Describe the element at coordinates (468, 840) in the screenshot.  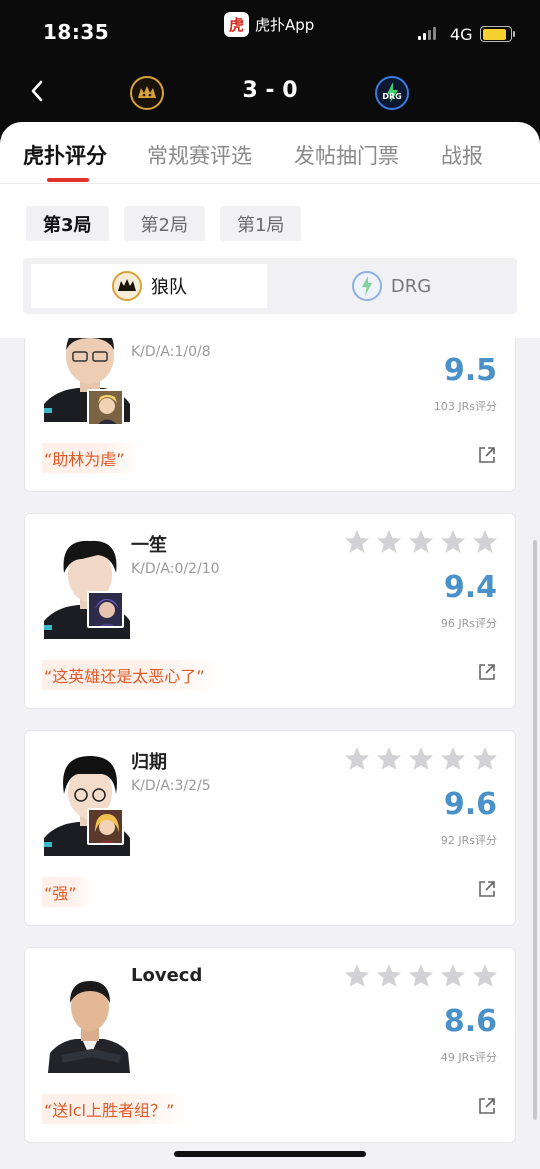
I see `vote-count: 92 JRs评分` at that location.